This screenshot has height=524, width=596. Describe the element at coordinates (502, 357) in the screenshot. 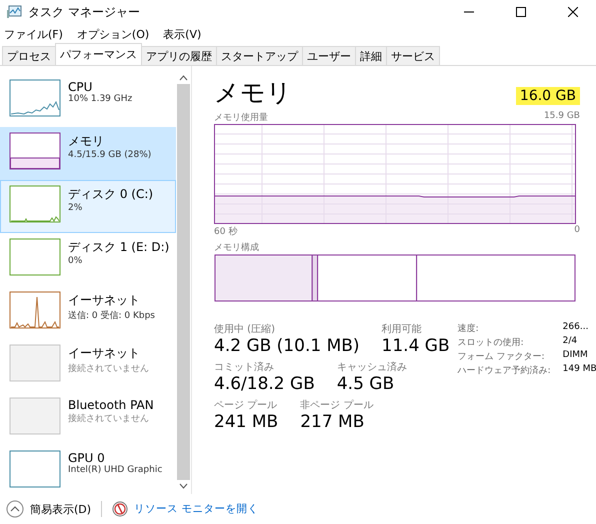

I see `detail-label: フォーム ファクター:` at that location.